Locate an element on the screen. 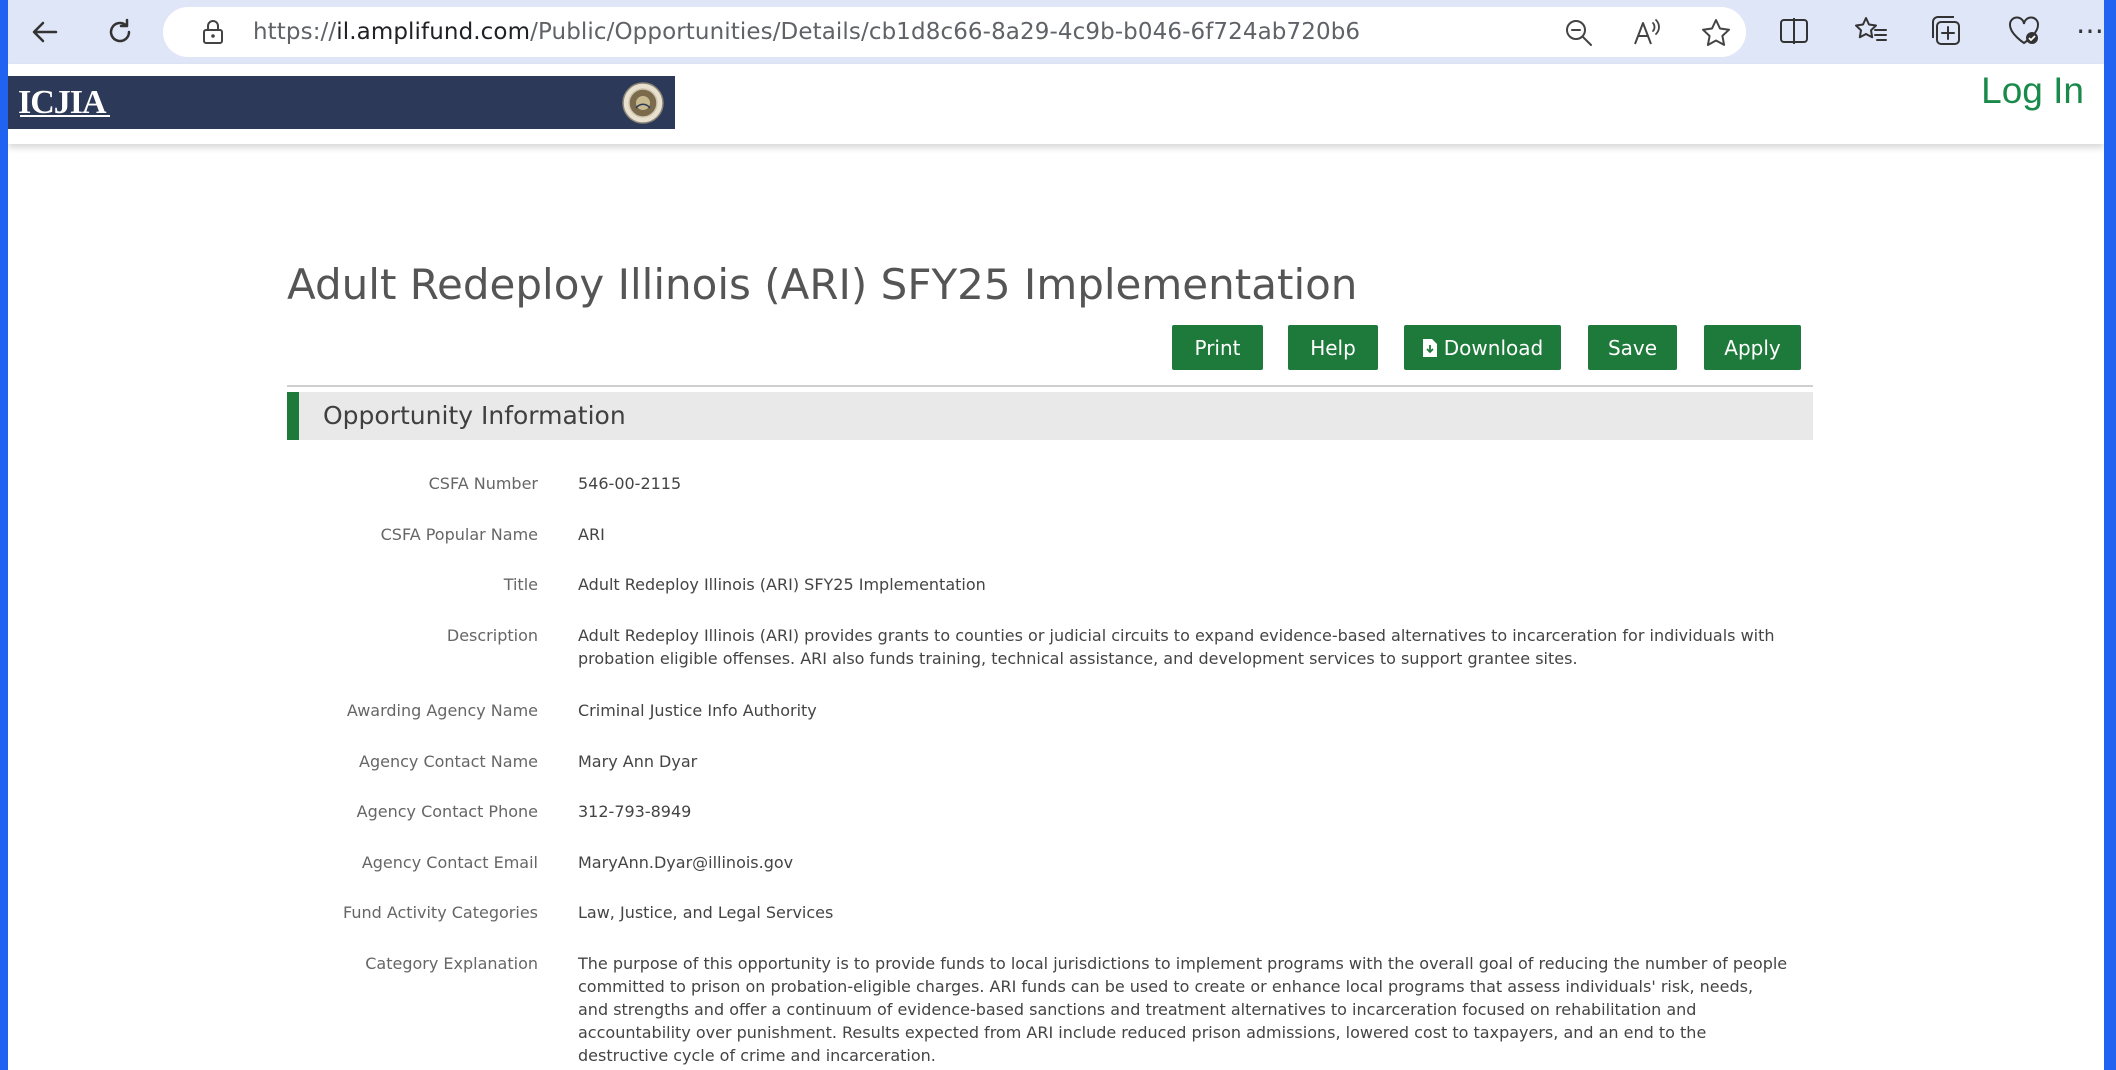 This screenshot has height=1070, width=2116. field-label-title: Title is located at coordinates (520, 584).